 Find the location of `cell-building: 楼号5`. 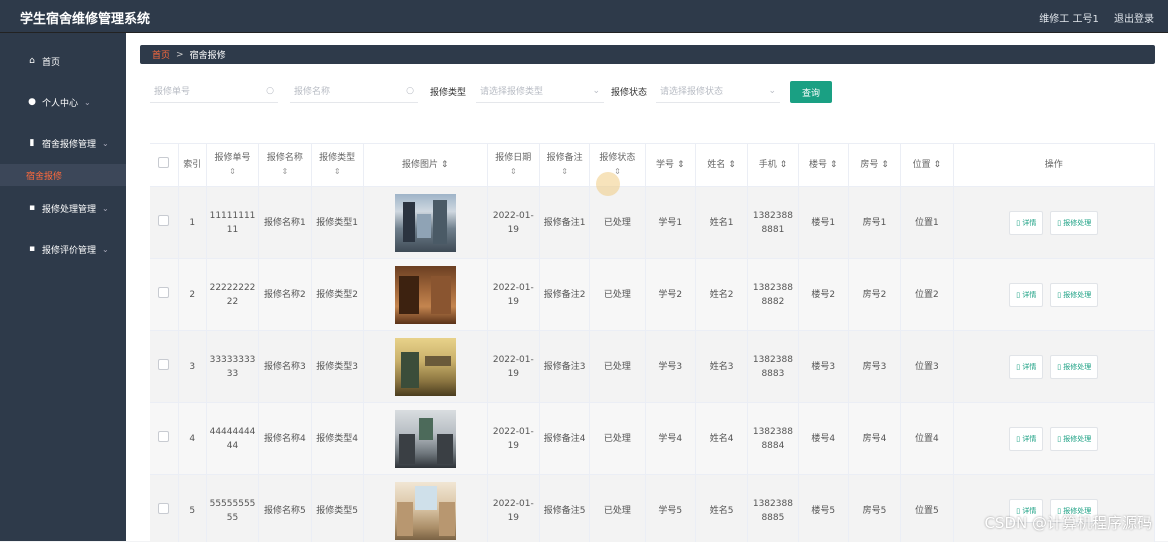

cell-building: 楼号5 is located at coordinates (823, 508).